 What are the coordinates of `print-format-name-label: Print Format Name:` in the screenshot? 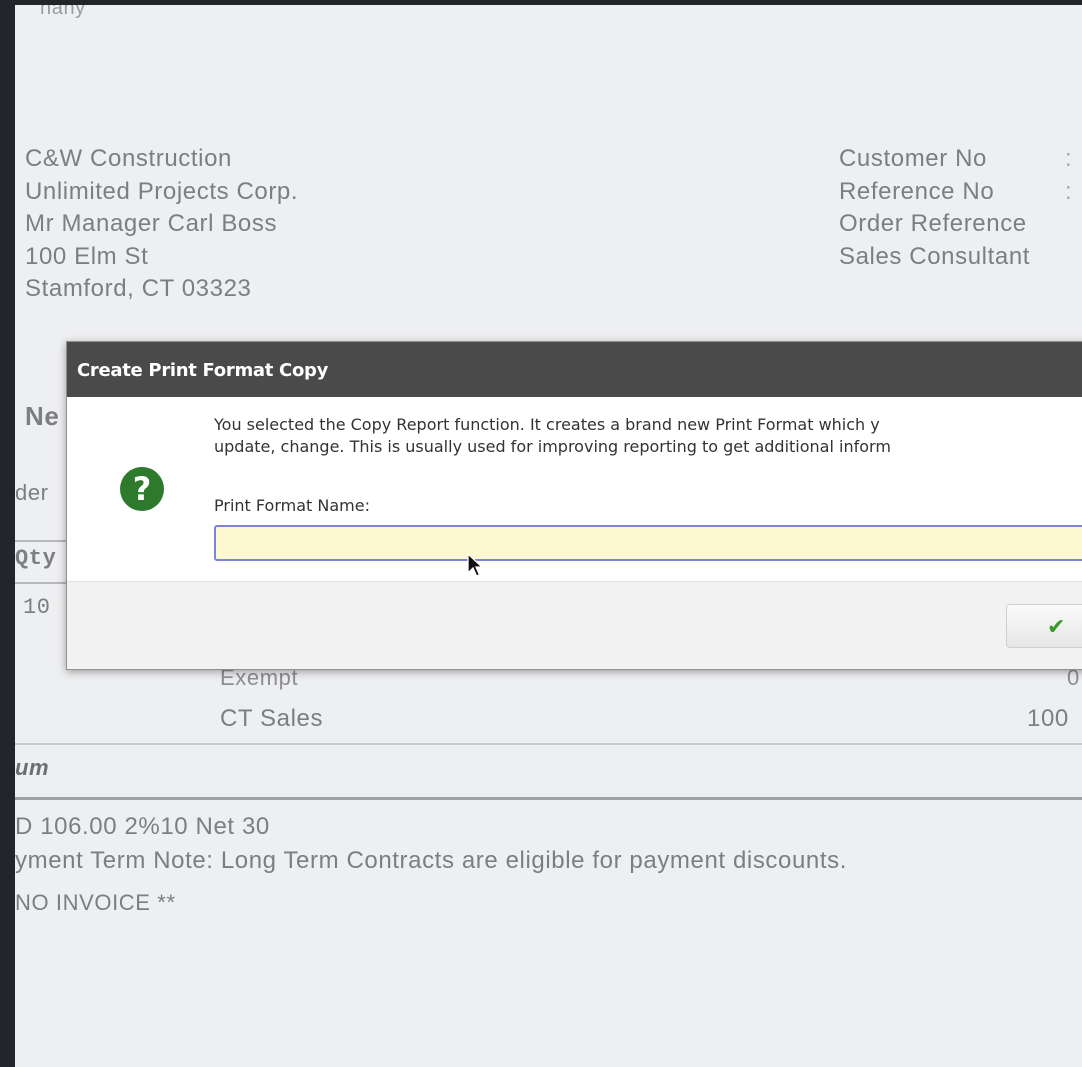 It's located at (292, 505).